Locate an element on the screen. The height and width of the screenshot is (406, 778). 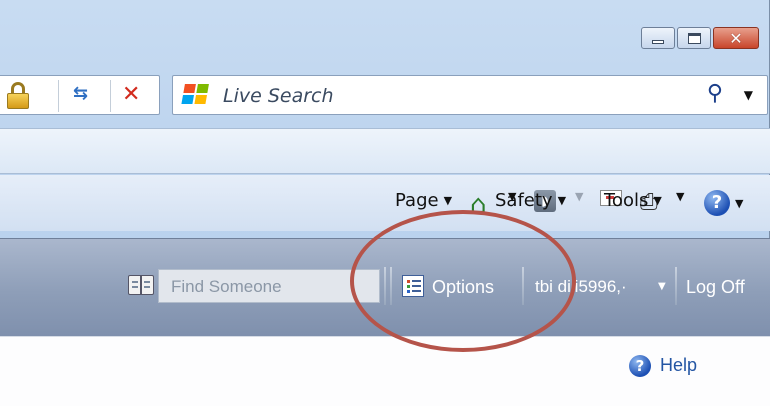
minimize-icon is located at coordinates (658, 42).